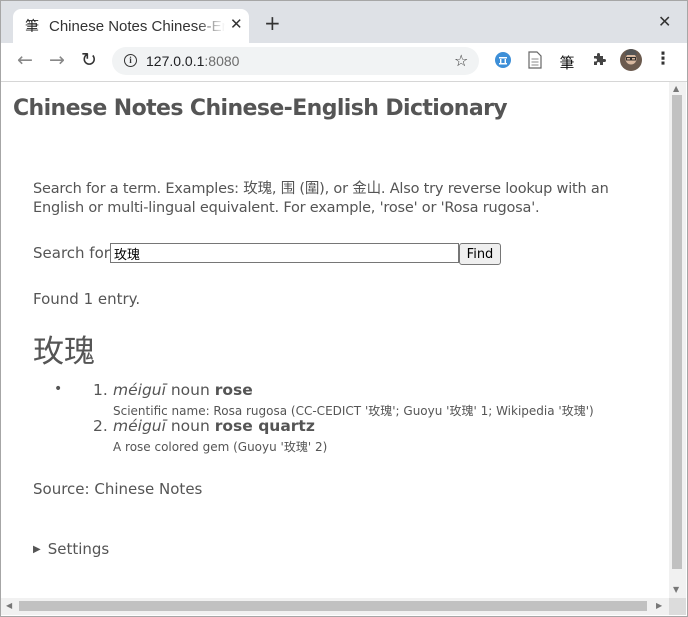 The height and width of the screenshot is (617, 688). I want to click on translate-extension-icon, so click(503, 61).